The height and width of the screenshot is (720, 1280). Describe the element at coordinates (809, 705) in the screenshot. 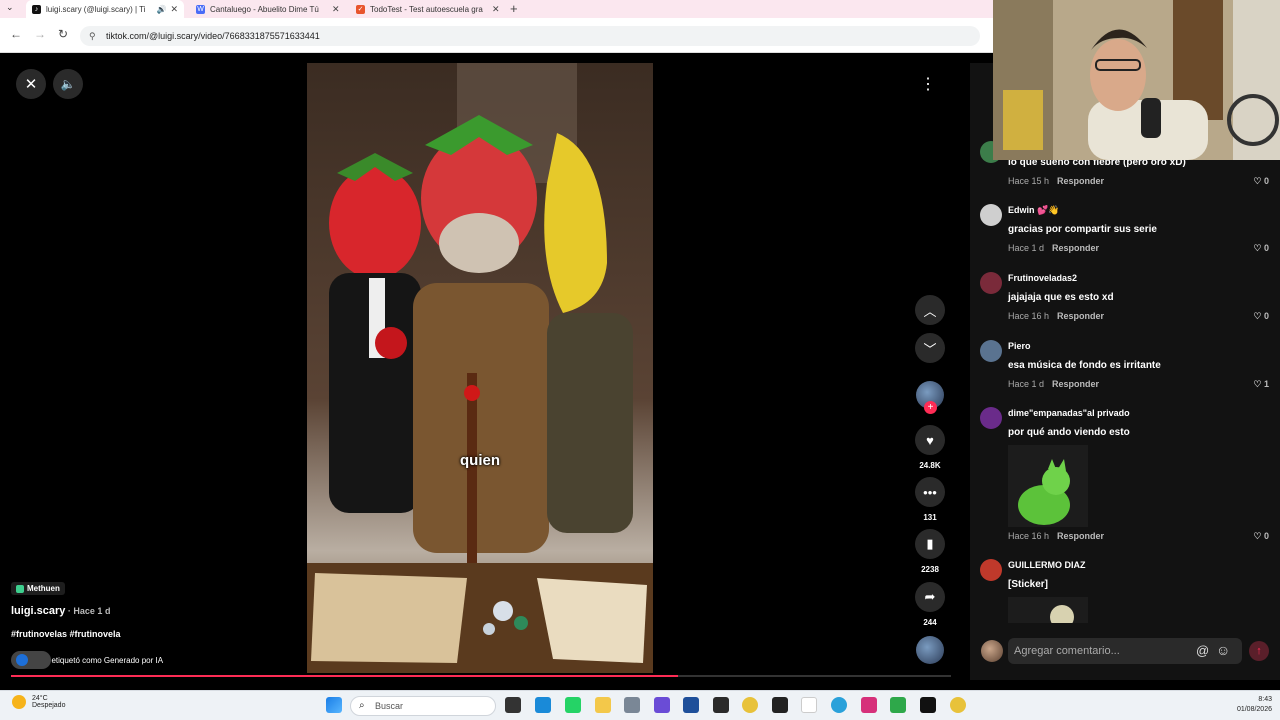

I see `rtve-icon` at that location.